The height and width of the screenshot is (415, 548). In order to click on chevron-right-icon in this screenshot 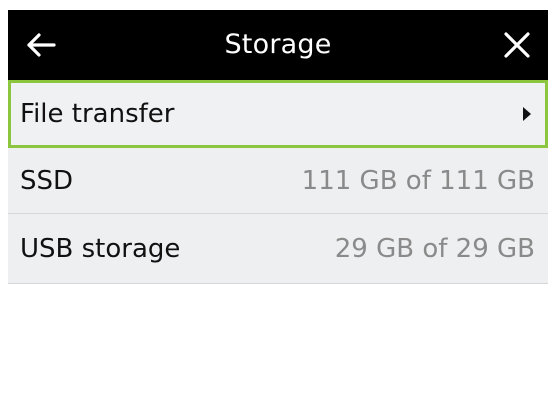, I will do `click(527, 114)`.